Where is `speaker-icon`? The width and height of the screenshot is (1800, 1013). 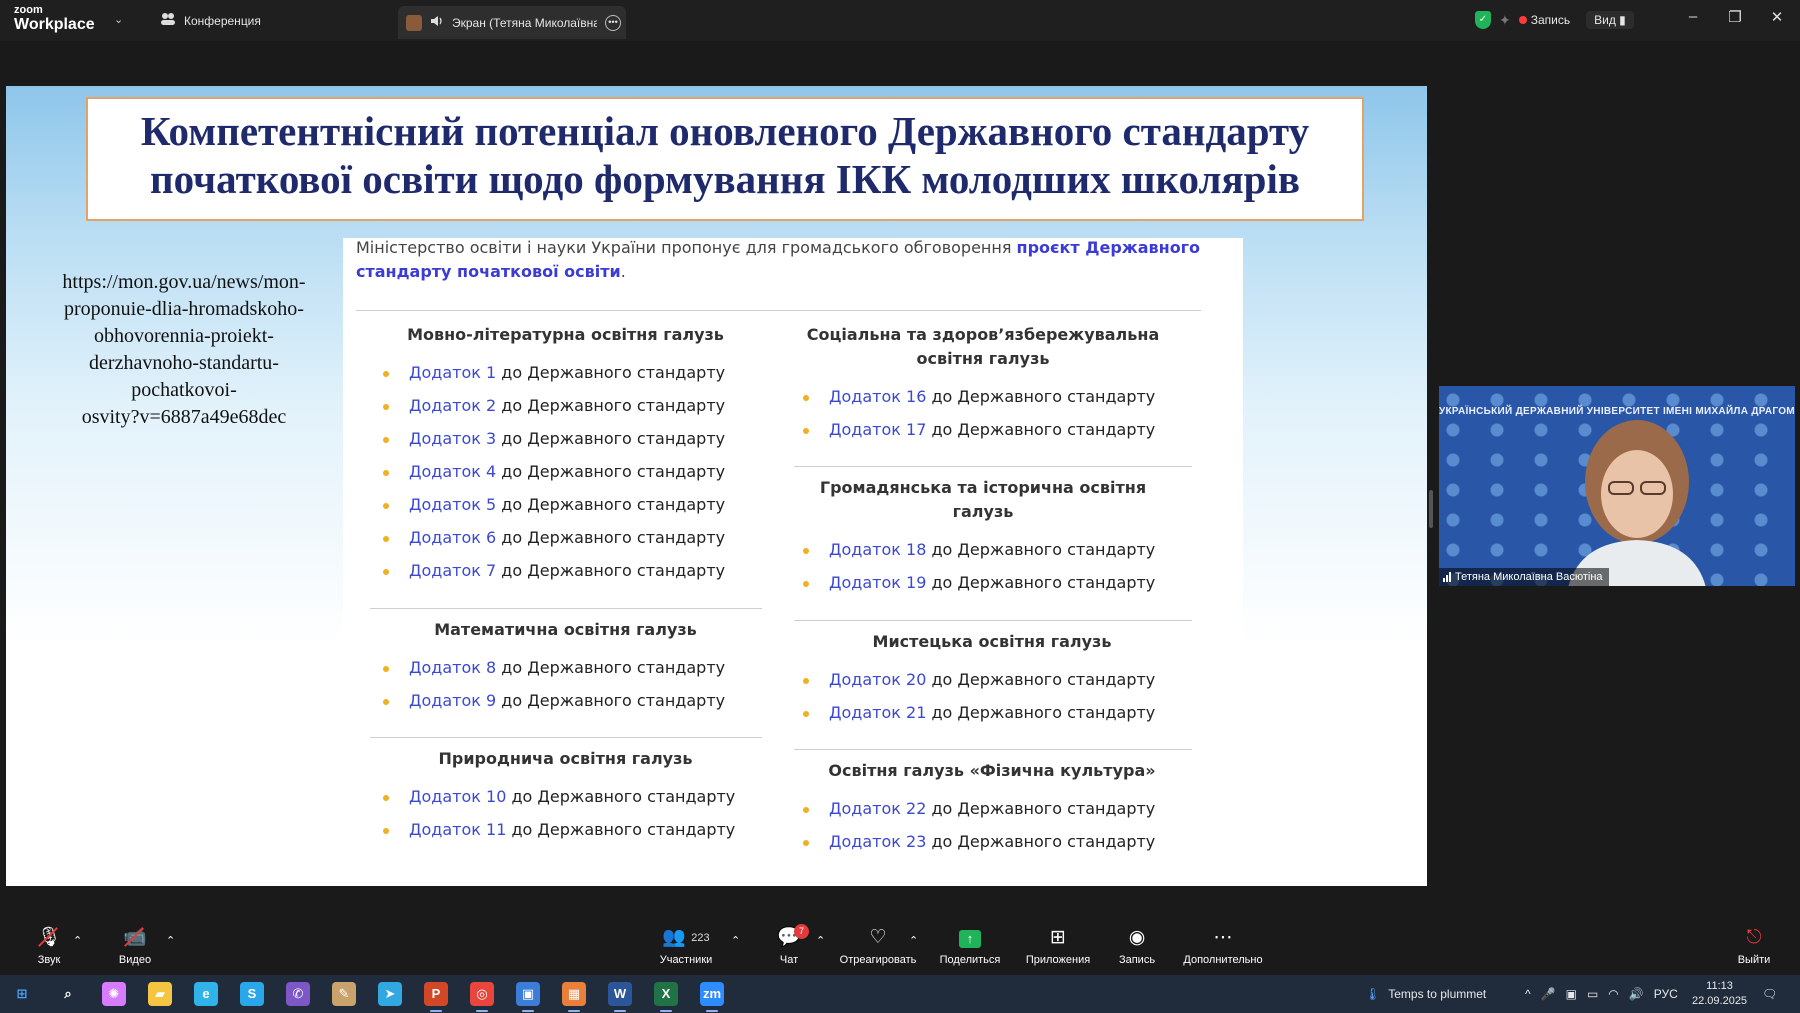
speaker-icon is located at coordinates (437, 22).